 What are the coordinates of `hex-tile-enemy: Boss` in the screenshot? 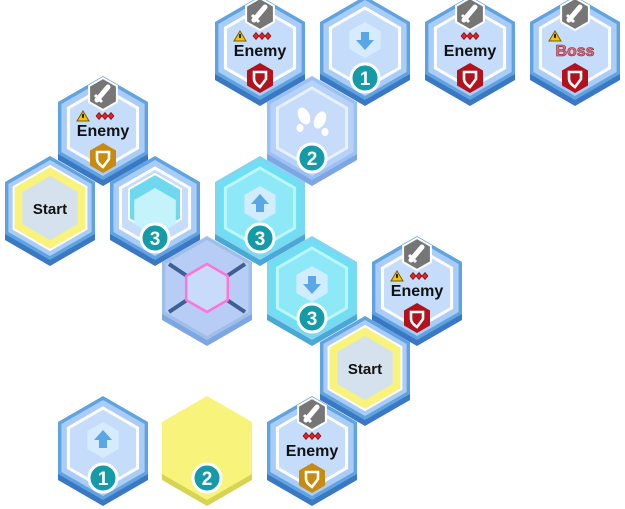 It's located at (575, 53).